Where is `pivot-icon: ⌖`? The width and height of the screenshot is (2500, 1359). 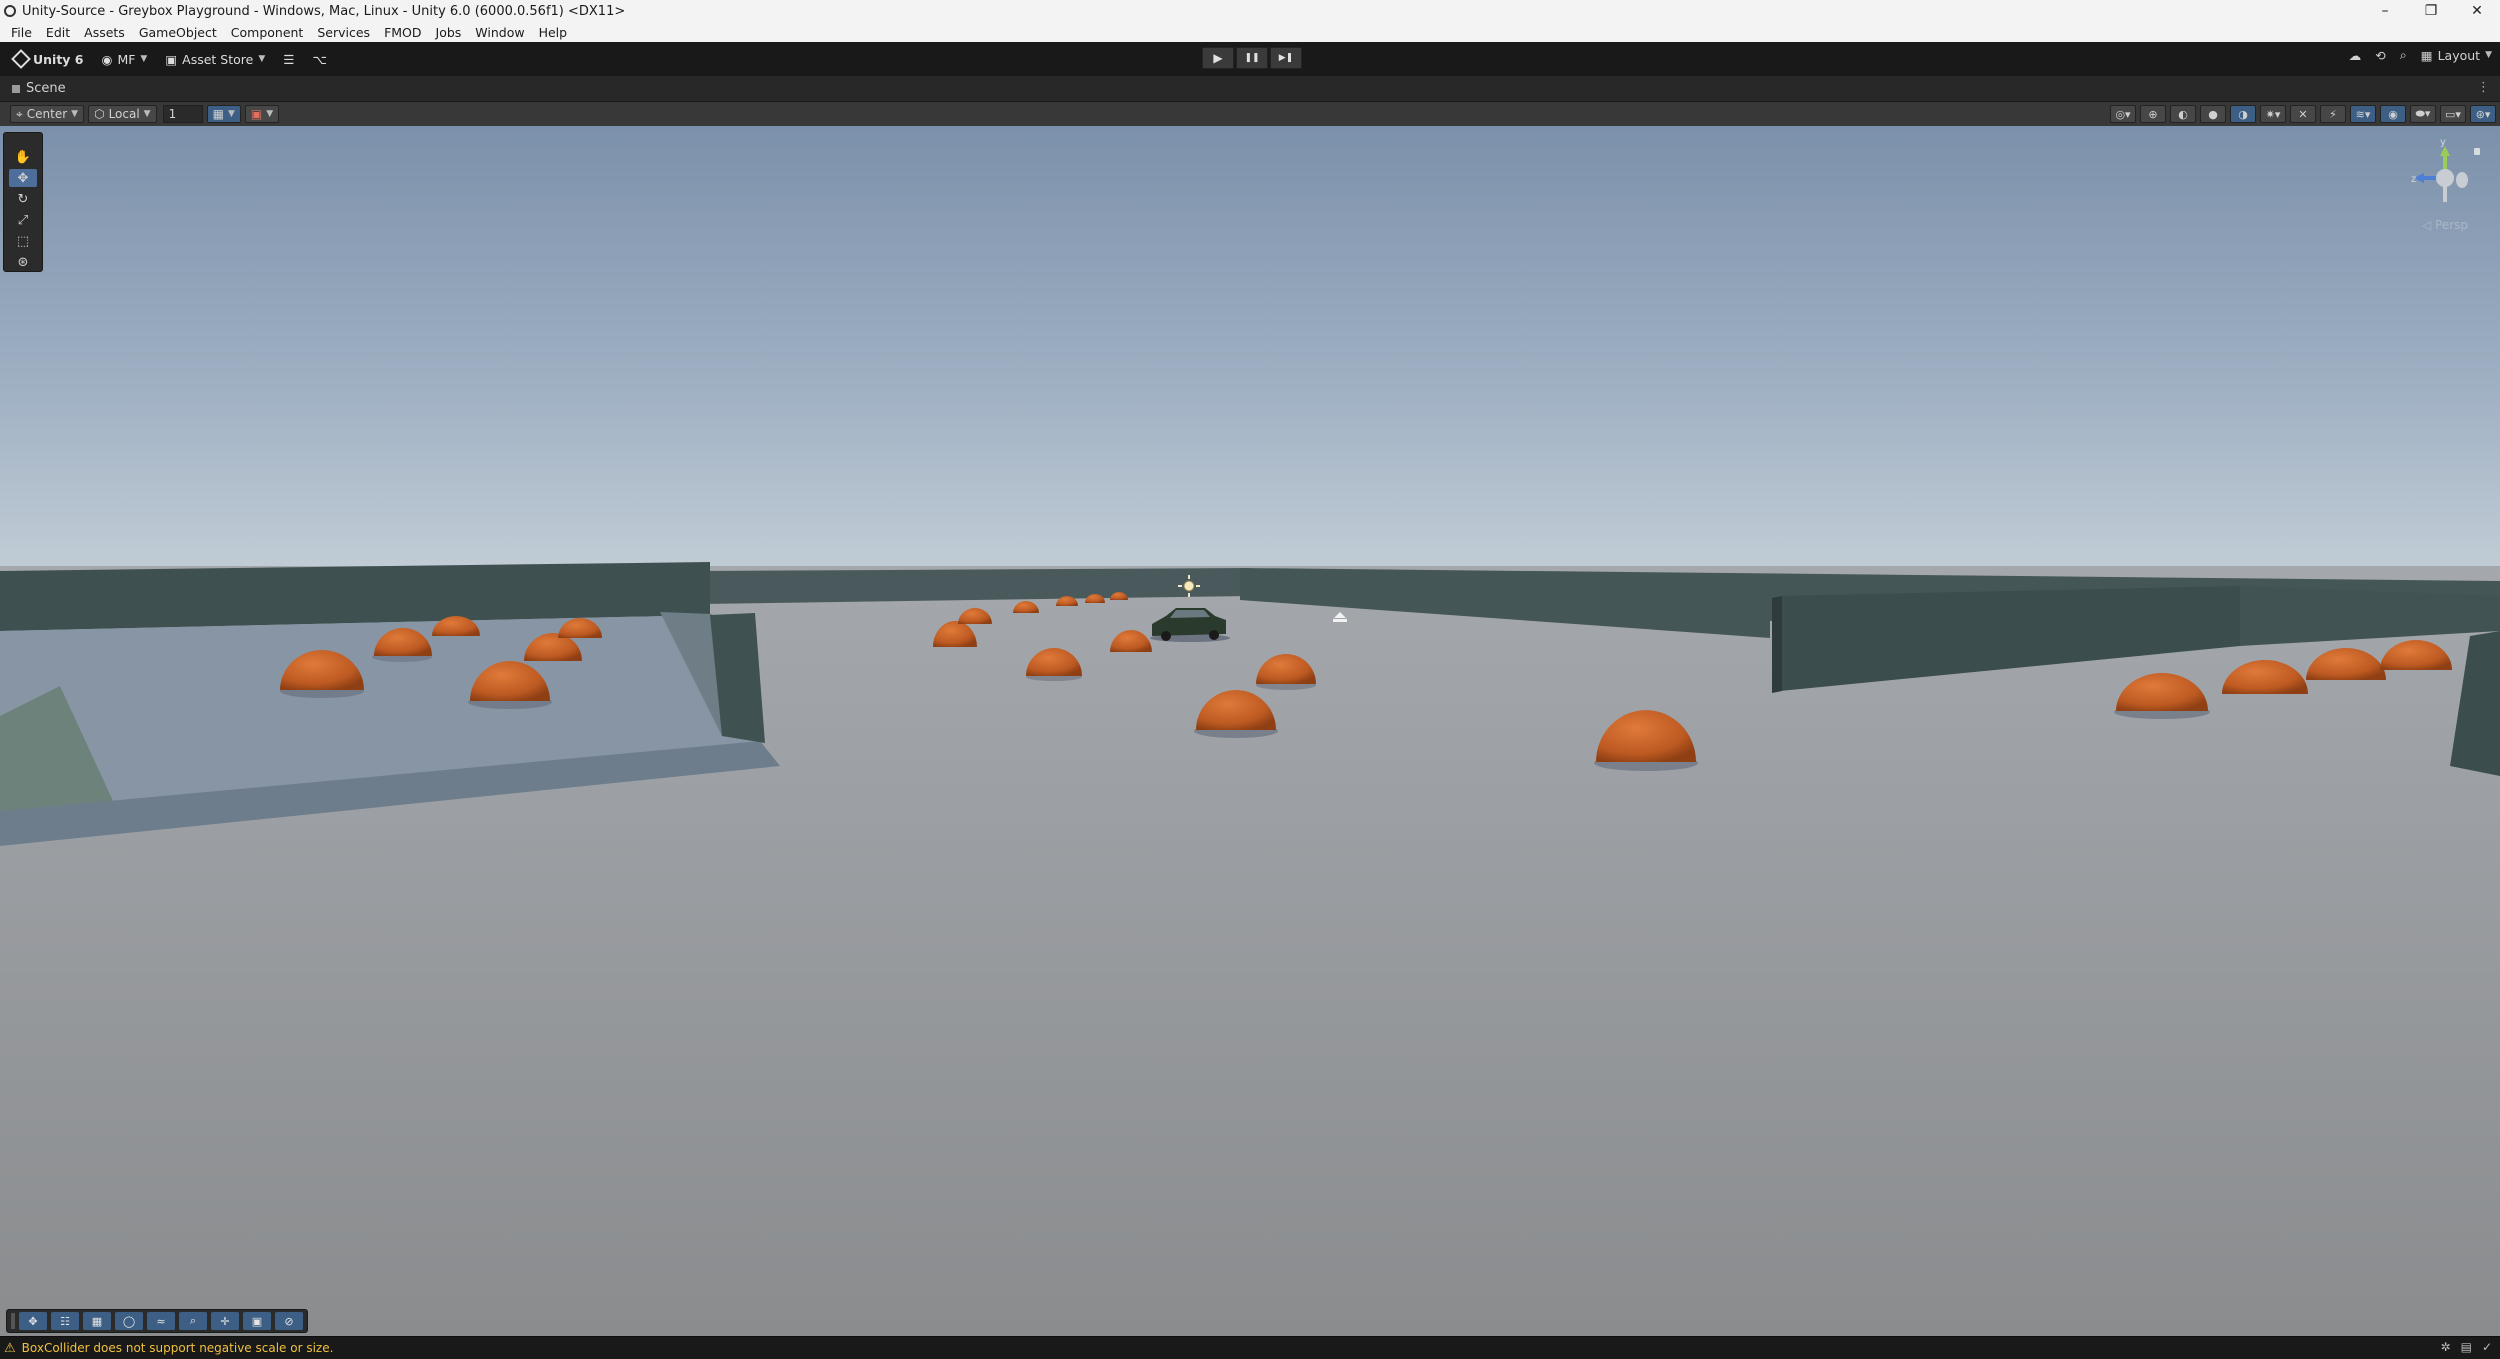
pivot-icon: ⌖ is located at coordinates (19, 113).